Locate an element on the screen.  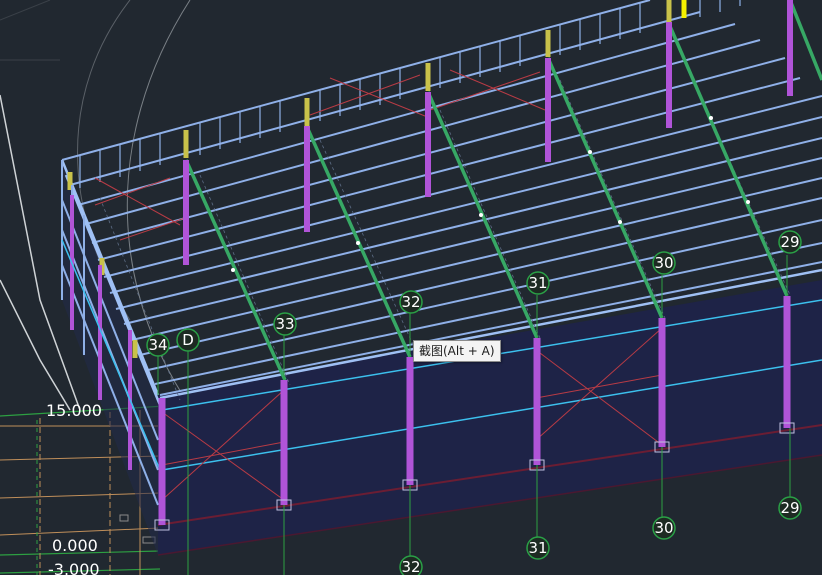
grid-bubble-30-bottom: 30 is located at coordinates (664, 528).